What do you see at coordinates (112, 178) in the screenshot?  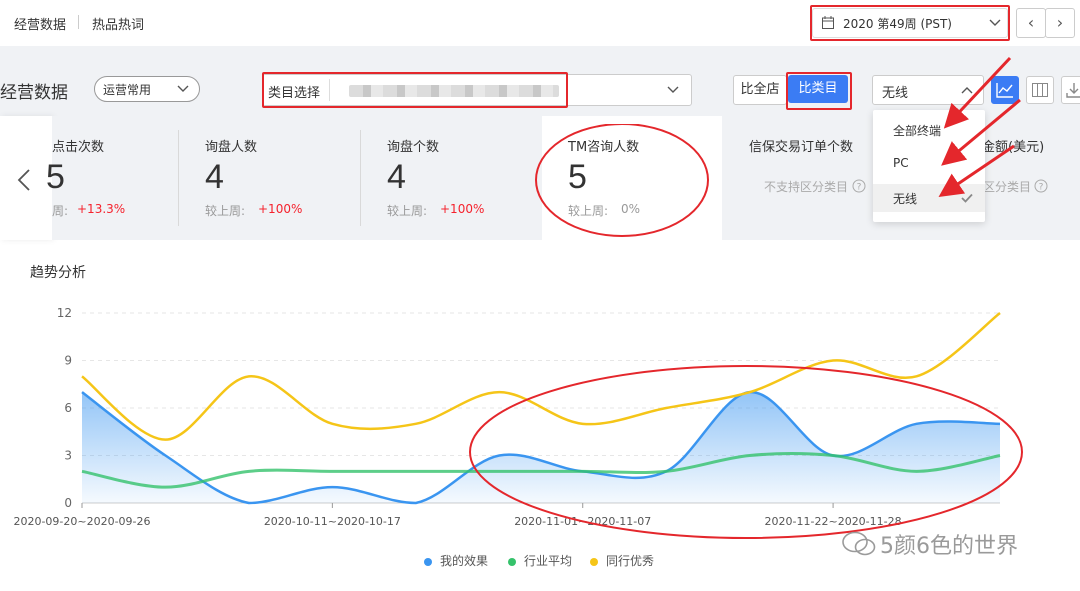 I see `metric-card-clicks: 点击次数 5 周: +13.3%` at bounding box center [112, 178].